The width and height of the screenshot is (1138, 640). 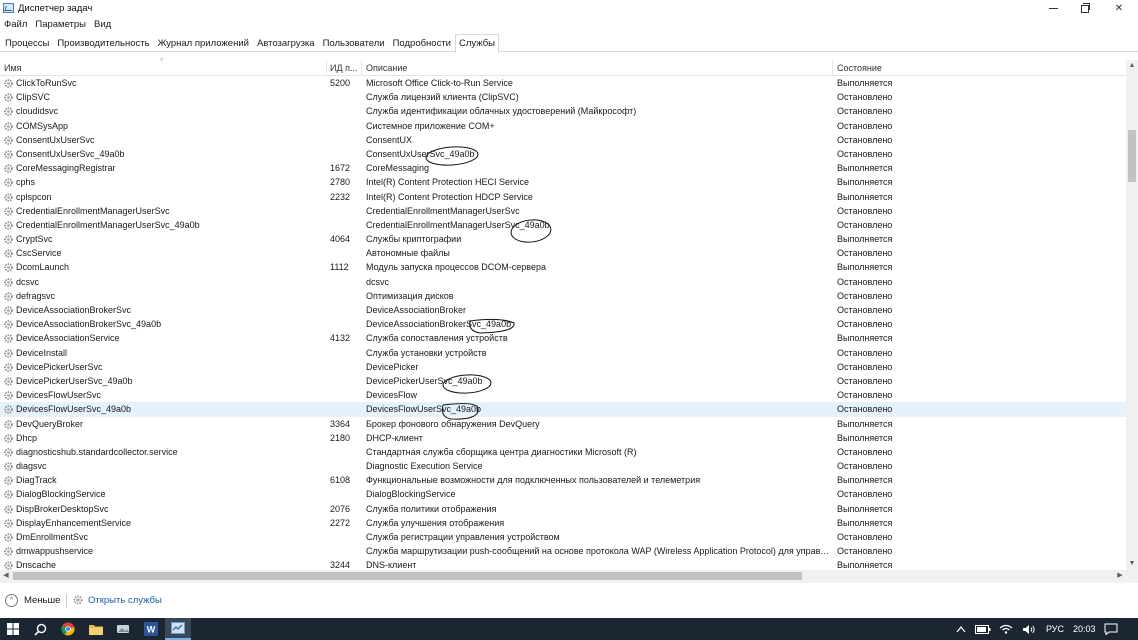 I want to click on volume-button, so click(x=1029, y=629).